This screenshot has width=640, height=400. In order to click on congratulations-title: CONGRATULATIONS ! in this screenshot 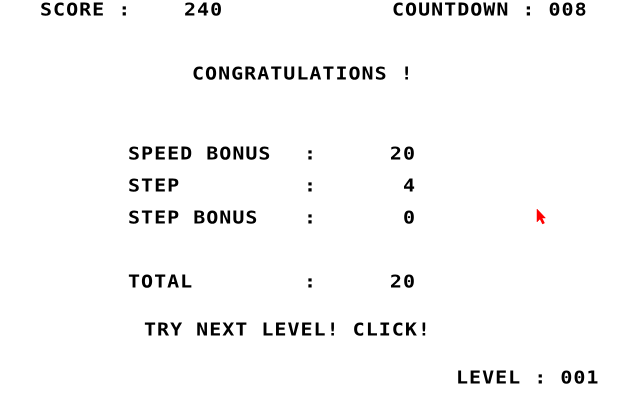, I will do `click(303, 73)`.